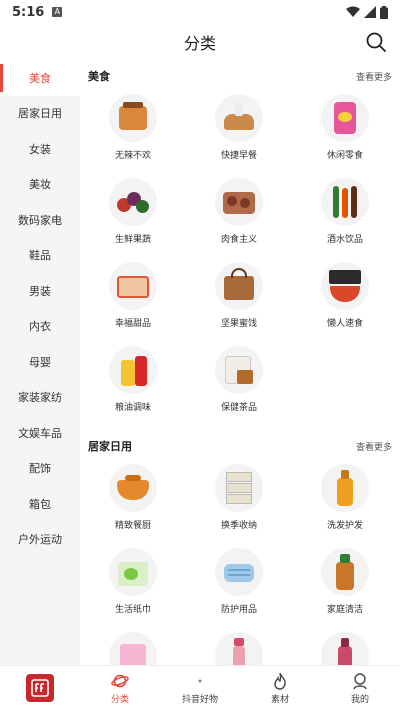  I want to click on sidebar-item-label: 配饰, so click(40, 469).